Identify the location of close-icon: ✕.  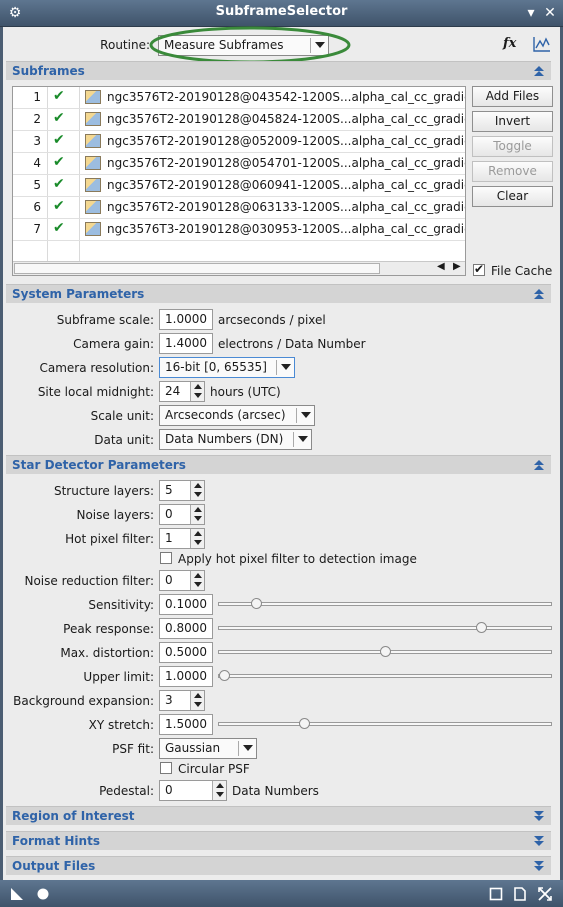
(550, 13).